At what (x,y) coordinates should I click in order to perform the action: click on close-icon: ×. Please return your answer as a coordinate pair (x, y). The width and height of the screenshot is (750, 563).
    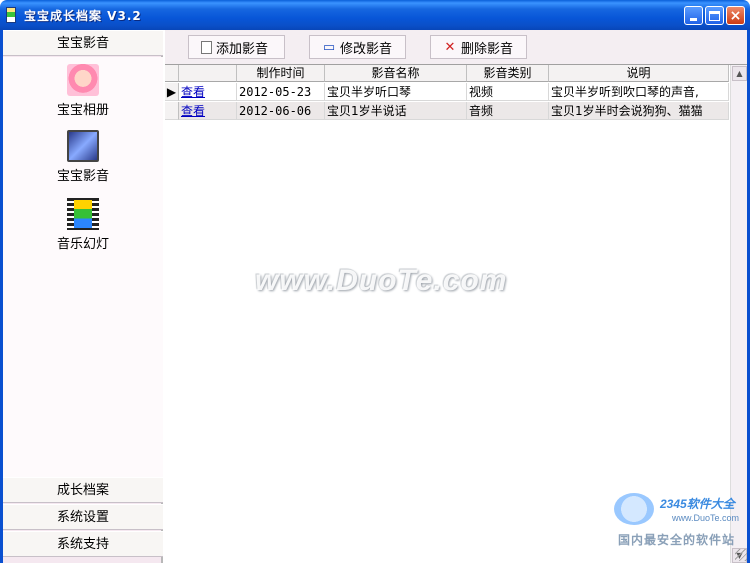
    Looking at the image, I should click on (735, 15).